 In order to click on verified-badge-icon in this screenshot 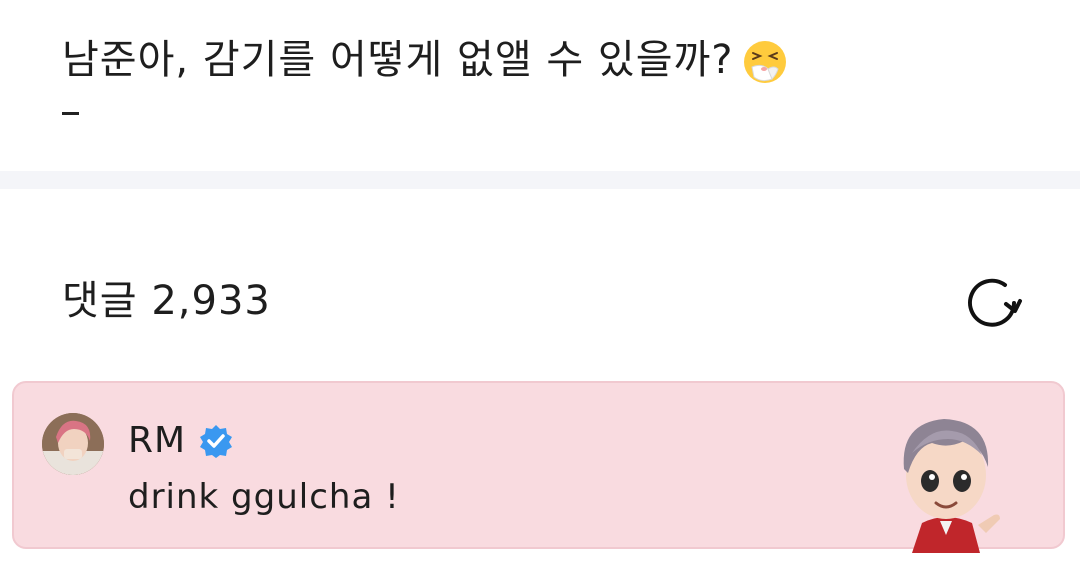, I will do `click(216, 441)`.